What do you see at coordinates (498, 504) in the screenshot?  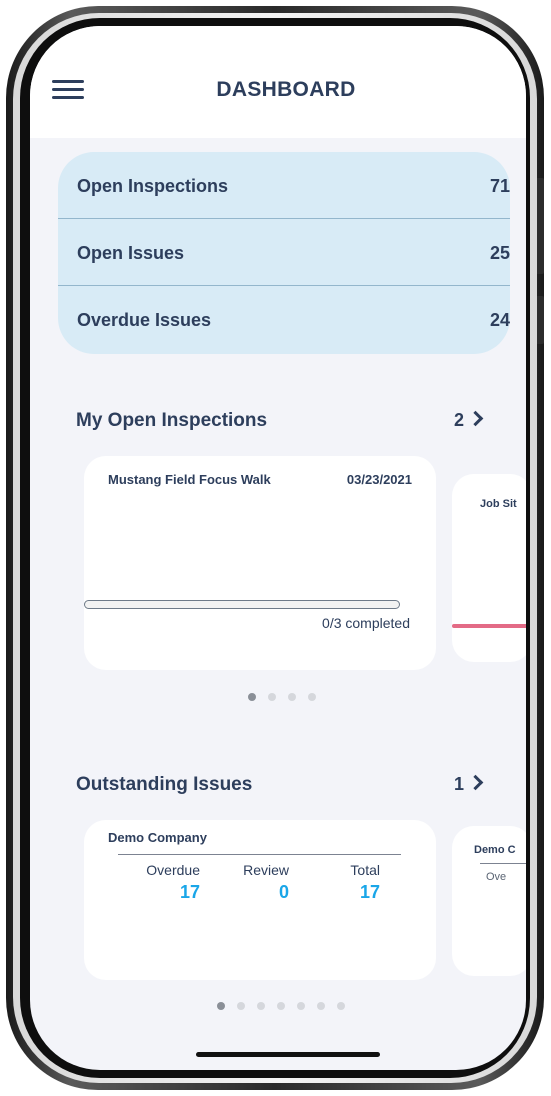 I see `inspection-title: Job Sit` at bounding box center [498, 504].